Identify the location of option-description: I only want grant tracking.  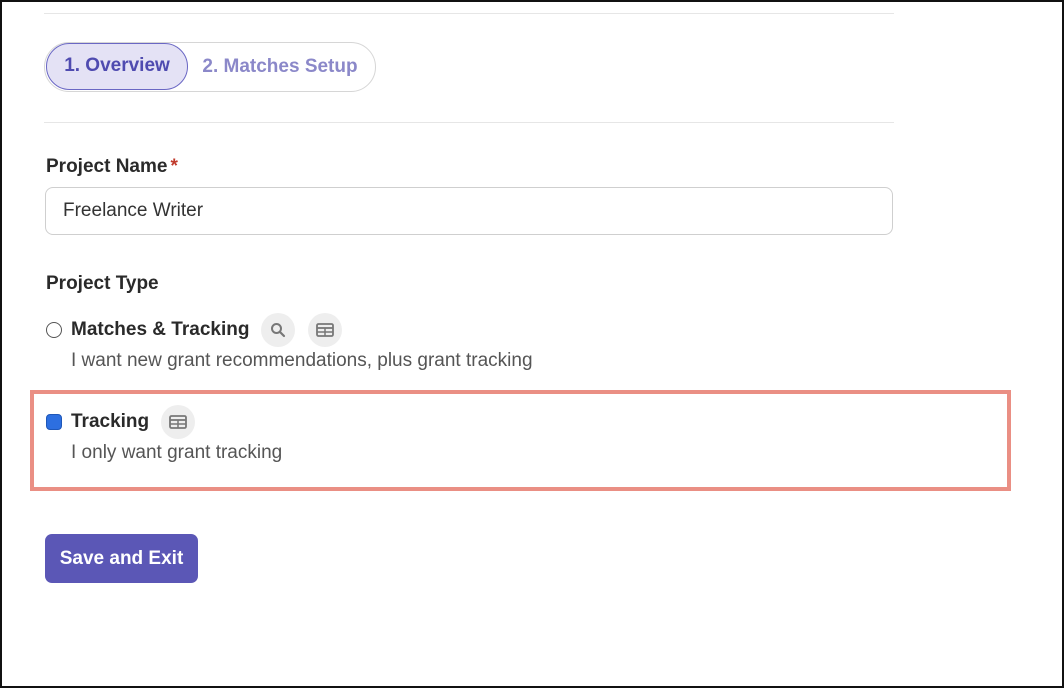
(177, 452).